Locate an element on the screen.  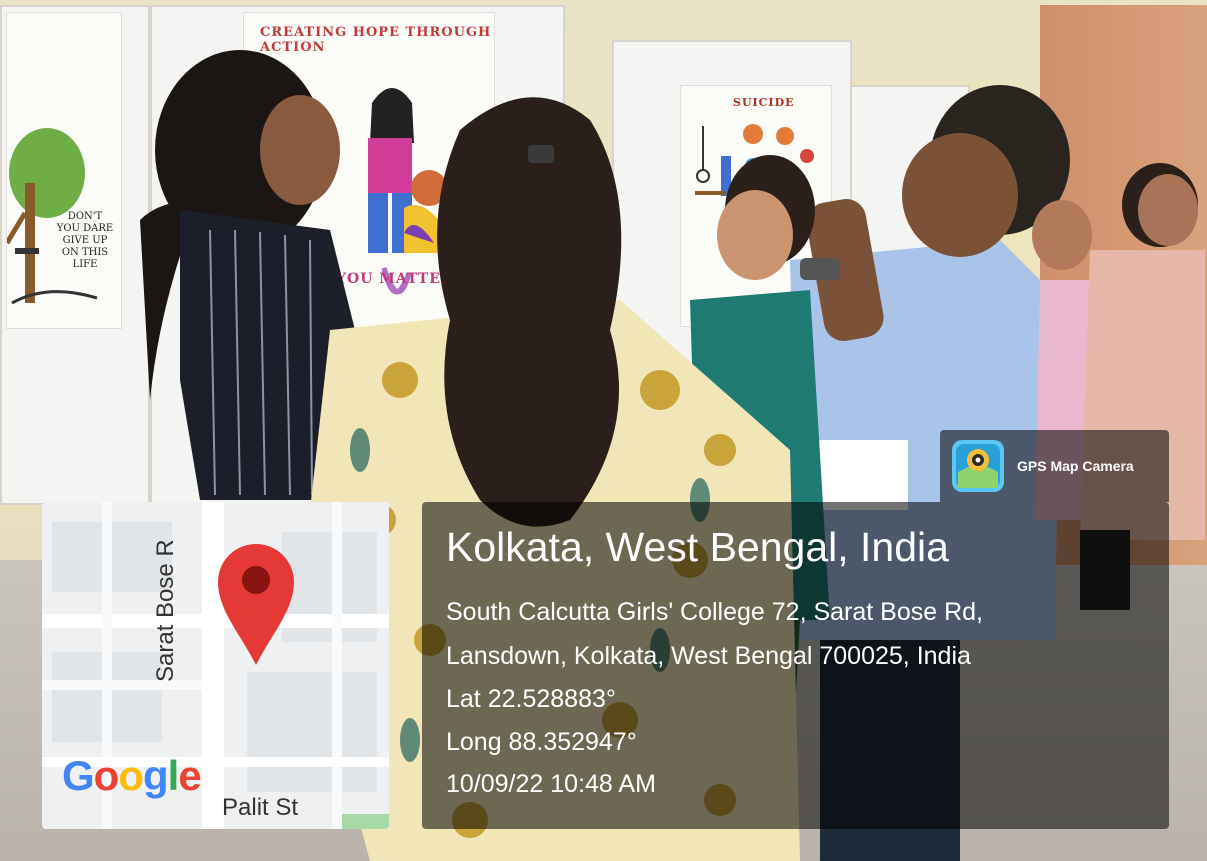
latitude: Lat 22.528883° is located at coordinates (531, 699).